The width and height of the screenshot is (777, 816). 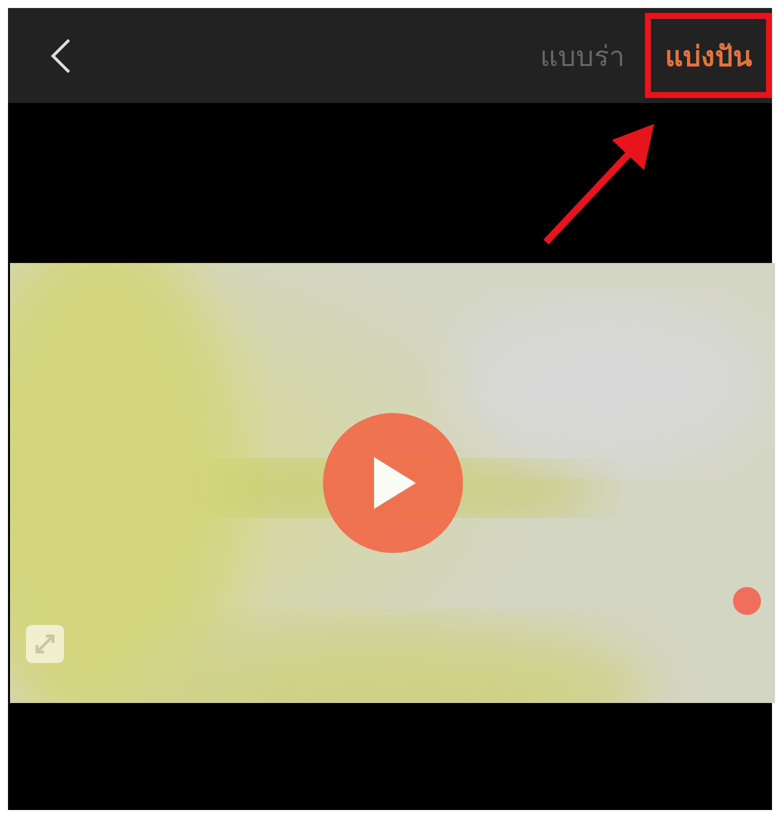 What do you see at coordinates (708, 55) in the screenshot?
I see `share-tab: แบ่งปัน` at bounding box center [708, 55].